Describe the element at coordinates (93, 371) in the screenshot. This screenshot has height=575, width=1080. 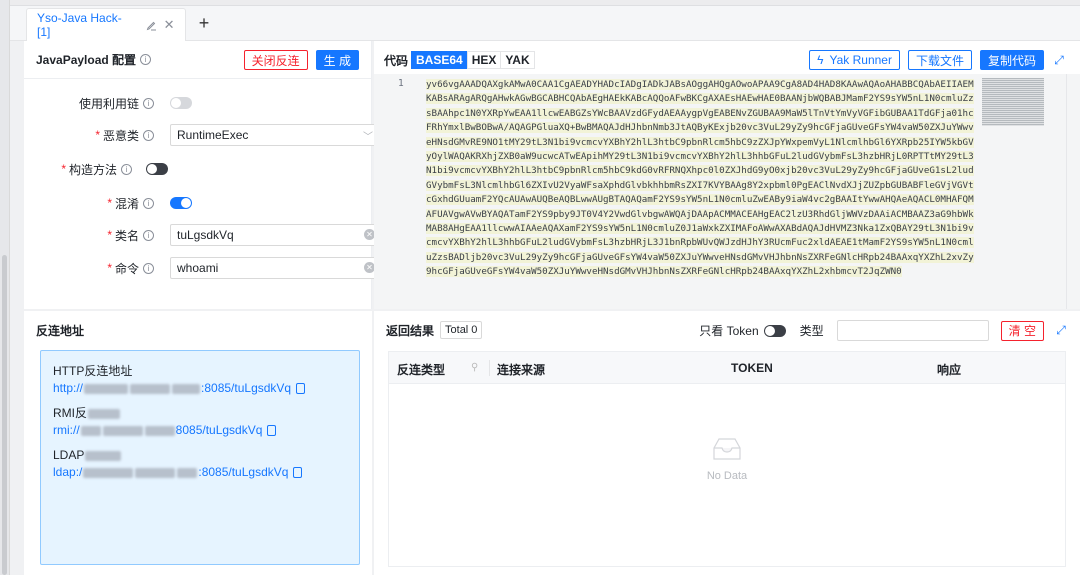
I see `http-address-label: HTTP反连地址` at that location.